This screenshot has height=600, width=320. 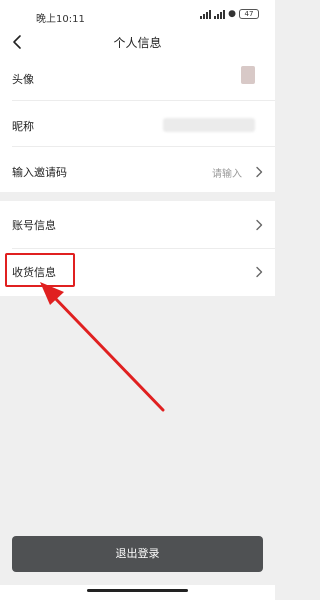 What do you see at coordinates (102, 347) in the screenshot?
I see `annotation-arrow` at bounding box center [102, 347].